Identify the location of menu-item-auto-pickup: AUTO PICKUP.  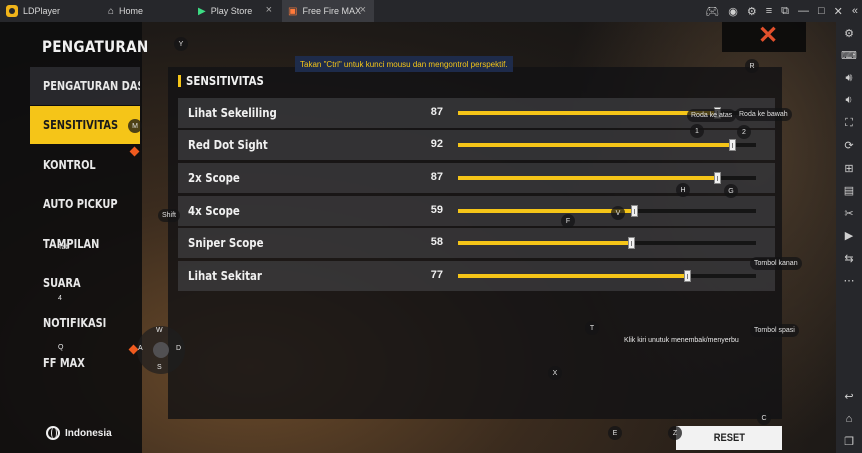
(85, 204).